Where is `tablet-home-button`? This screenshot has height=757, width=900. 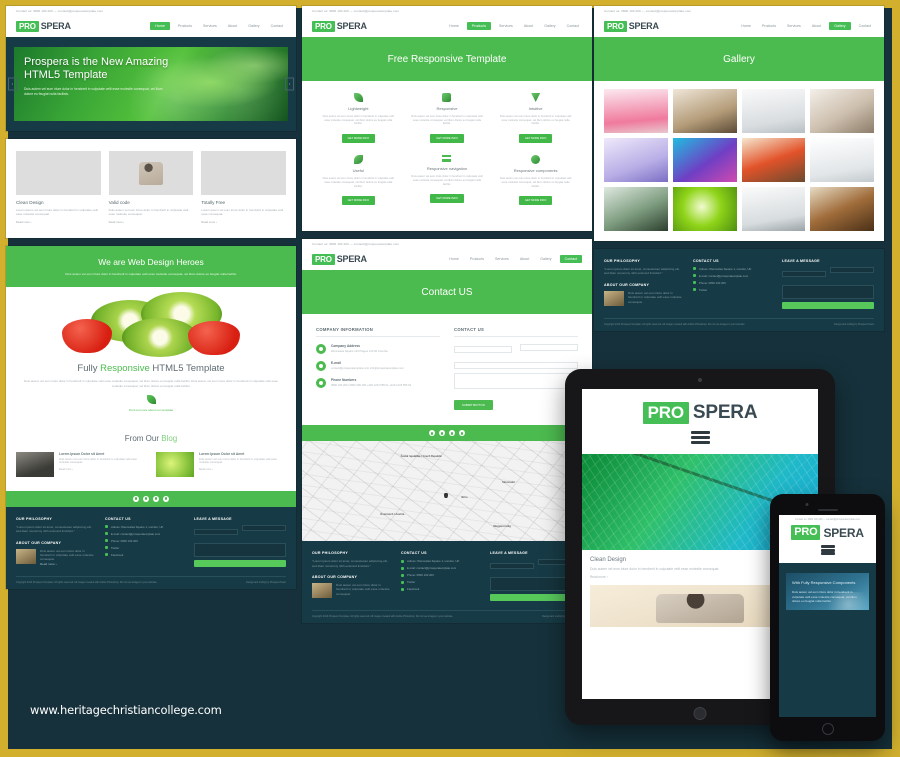
tablet-home-button is located at coordinates (700, 713).